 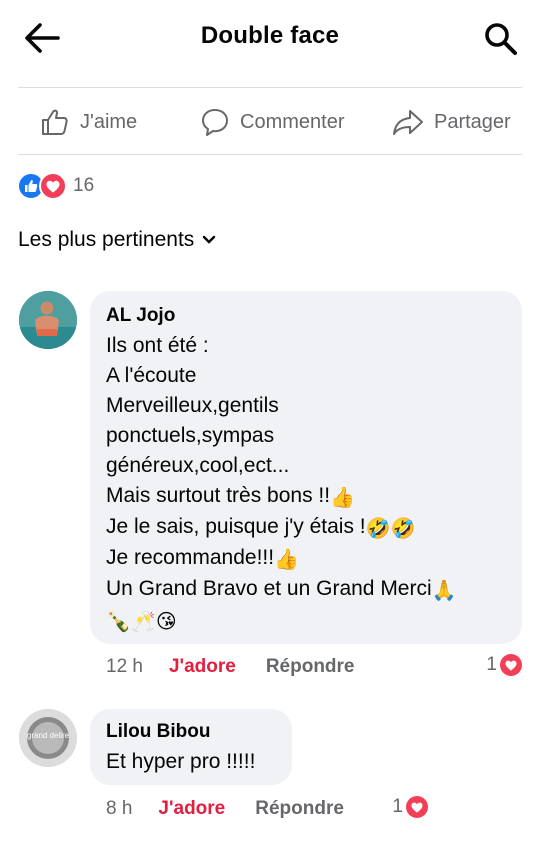 I want to click on comment-line: ponctuels,sympas, so click(x=190, y=435).